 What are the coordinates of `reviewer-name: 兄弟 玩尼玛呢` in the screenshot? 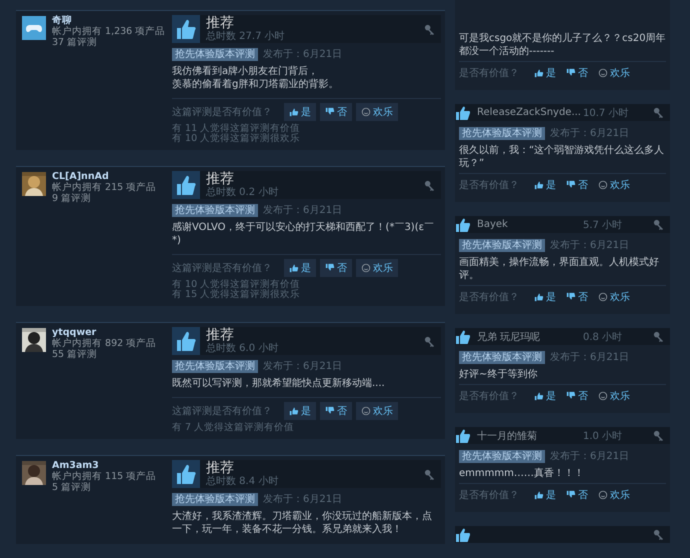 It's located at (527, 337).